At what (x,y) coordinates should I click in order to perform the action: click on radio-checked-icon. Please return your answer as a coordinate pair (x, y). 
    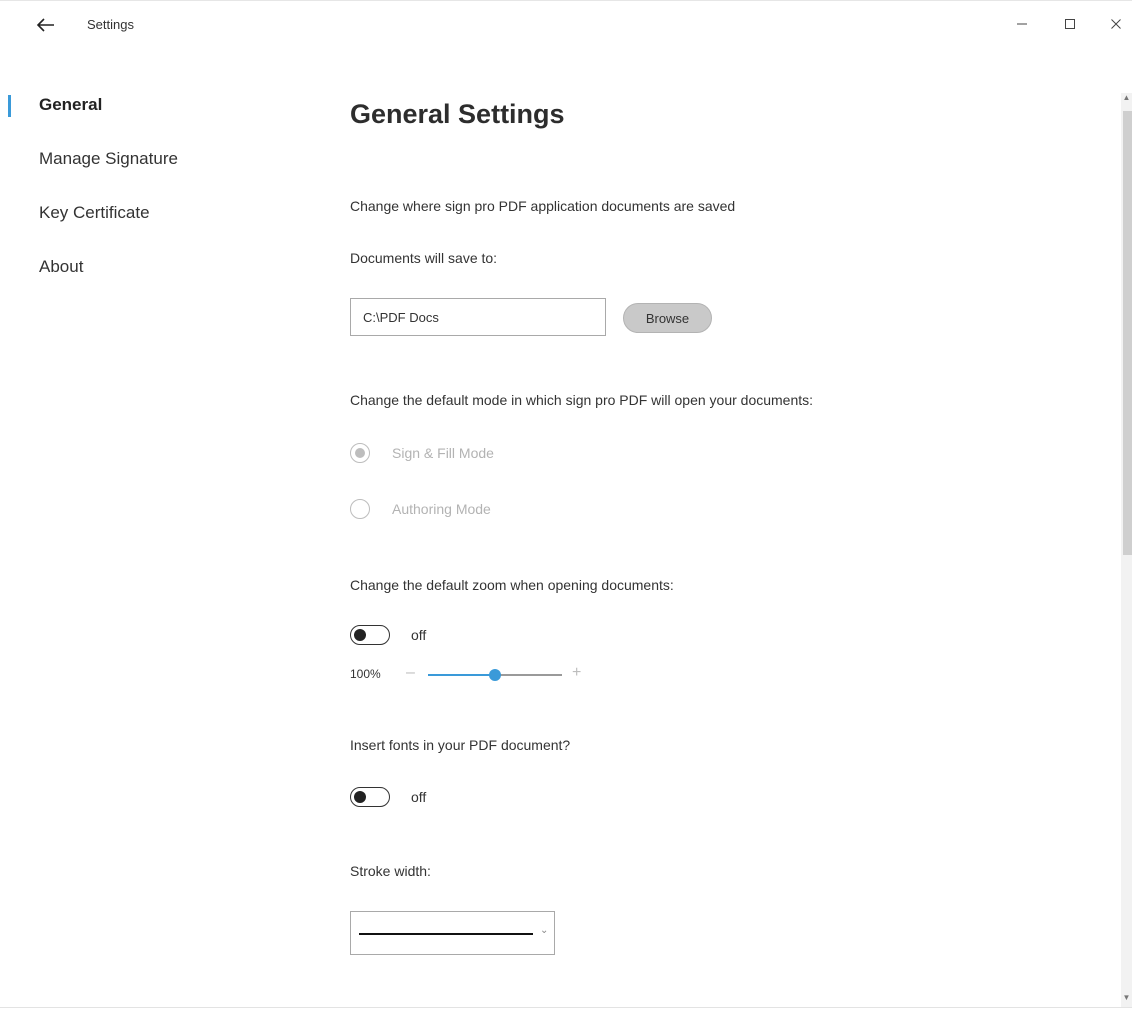
    Looking at the image, I should click on (360, 453).